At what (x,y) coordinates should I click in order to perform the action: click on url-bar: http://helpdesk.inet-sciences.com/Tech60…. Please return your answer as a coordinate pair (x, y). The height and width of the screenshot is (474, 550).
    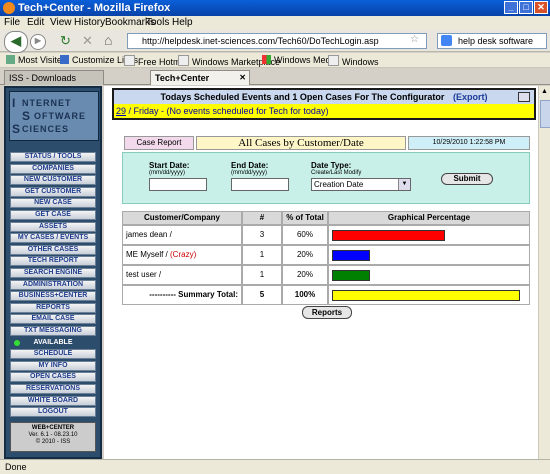
    Looking at the image, I should click on (277, 41).